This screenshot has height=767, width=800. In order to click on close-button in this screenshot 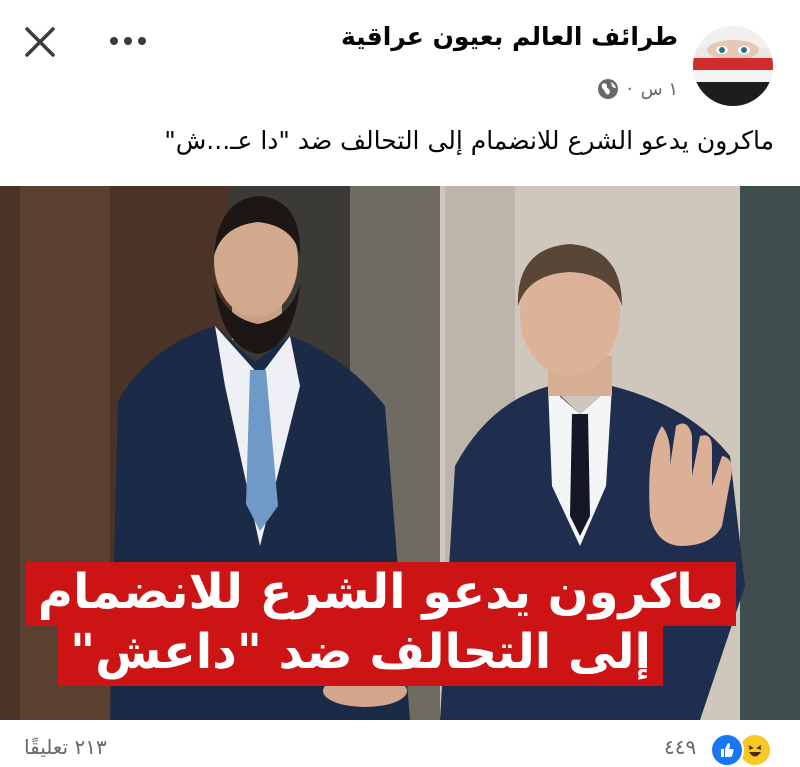, I will do `click(40, 42)`.